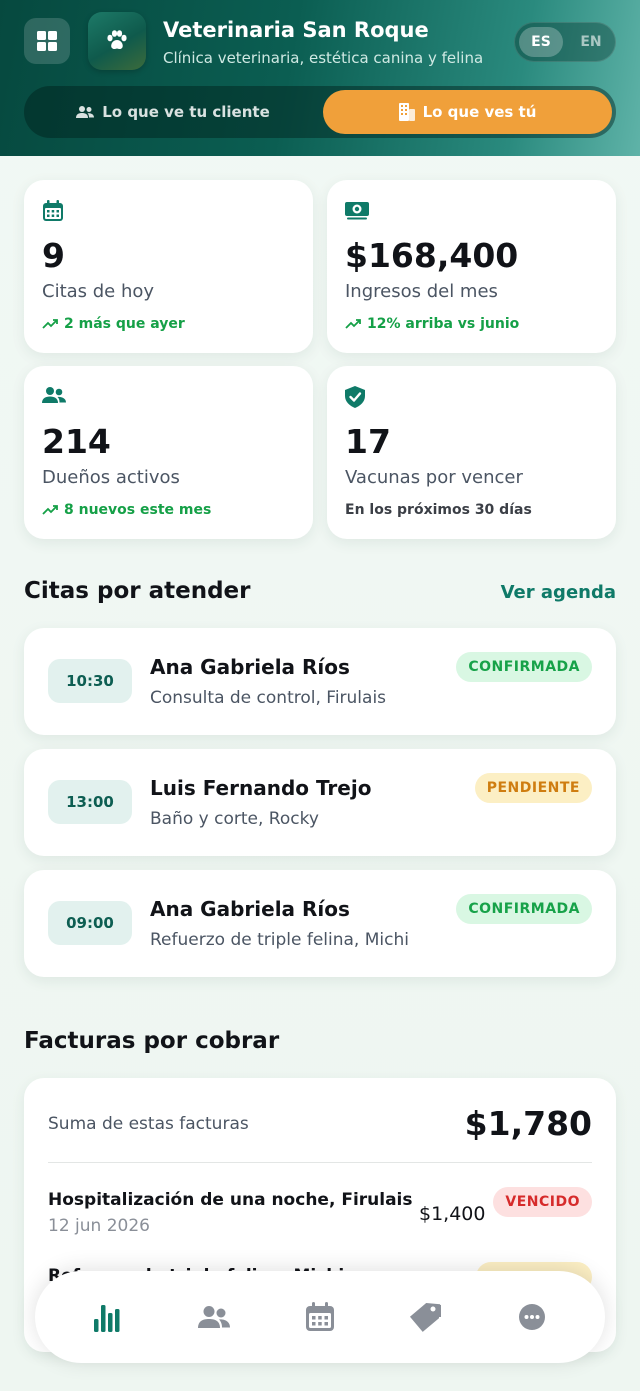  I want to click on nav-dashboard, so click(108, 1317).